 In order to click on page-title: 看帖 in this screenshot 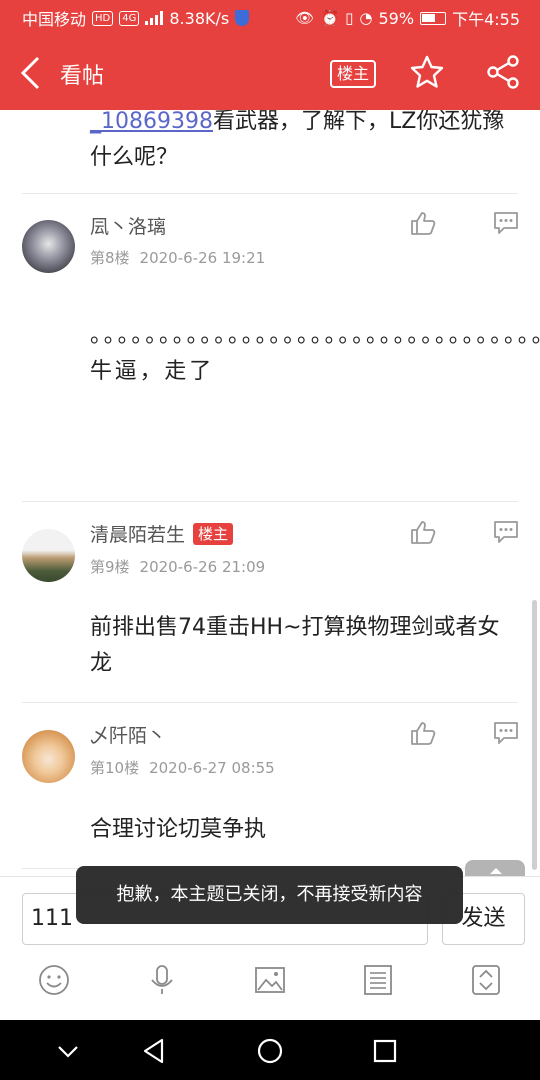, I will do `click(82, 76)`.